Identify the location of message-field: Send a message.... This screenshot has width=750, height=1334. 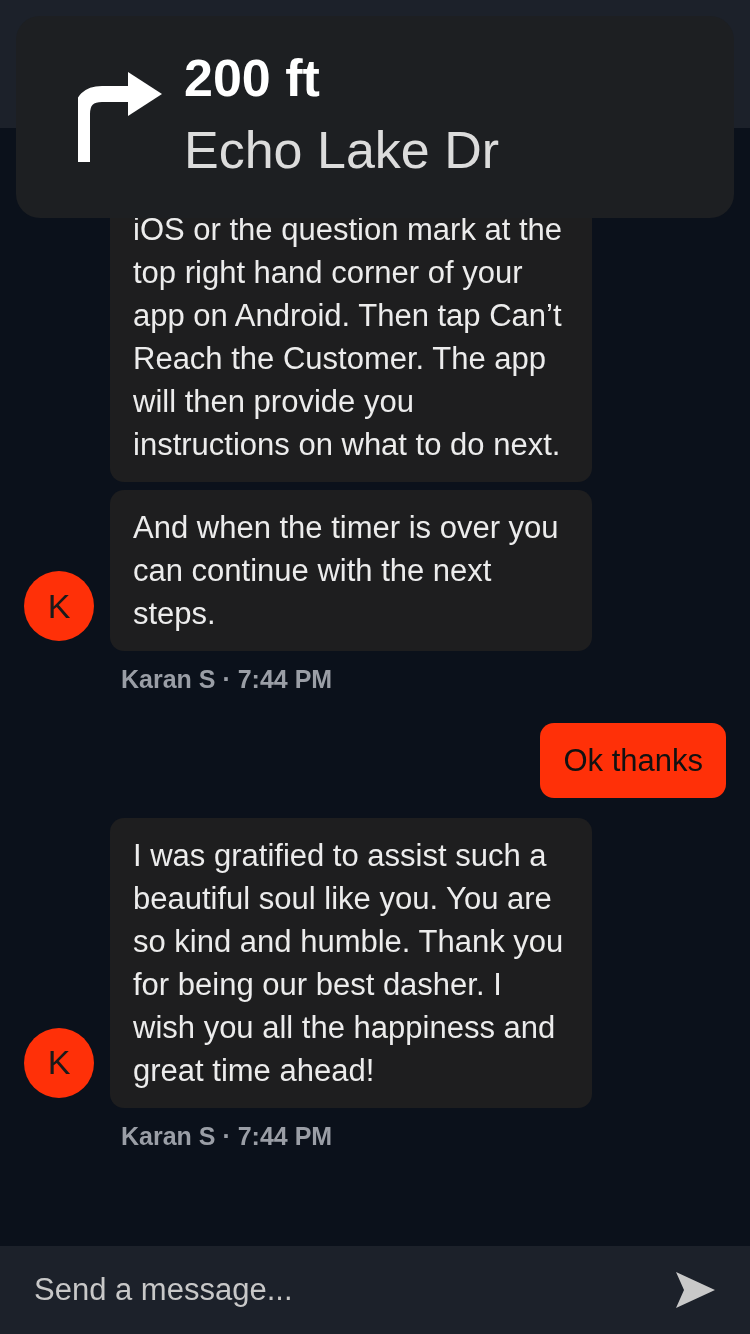
(375, 1290).